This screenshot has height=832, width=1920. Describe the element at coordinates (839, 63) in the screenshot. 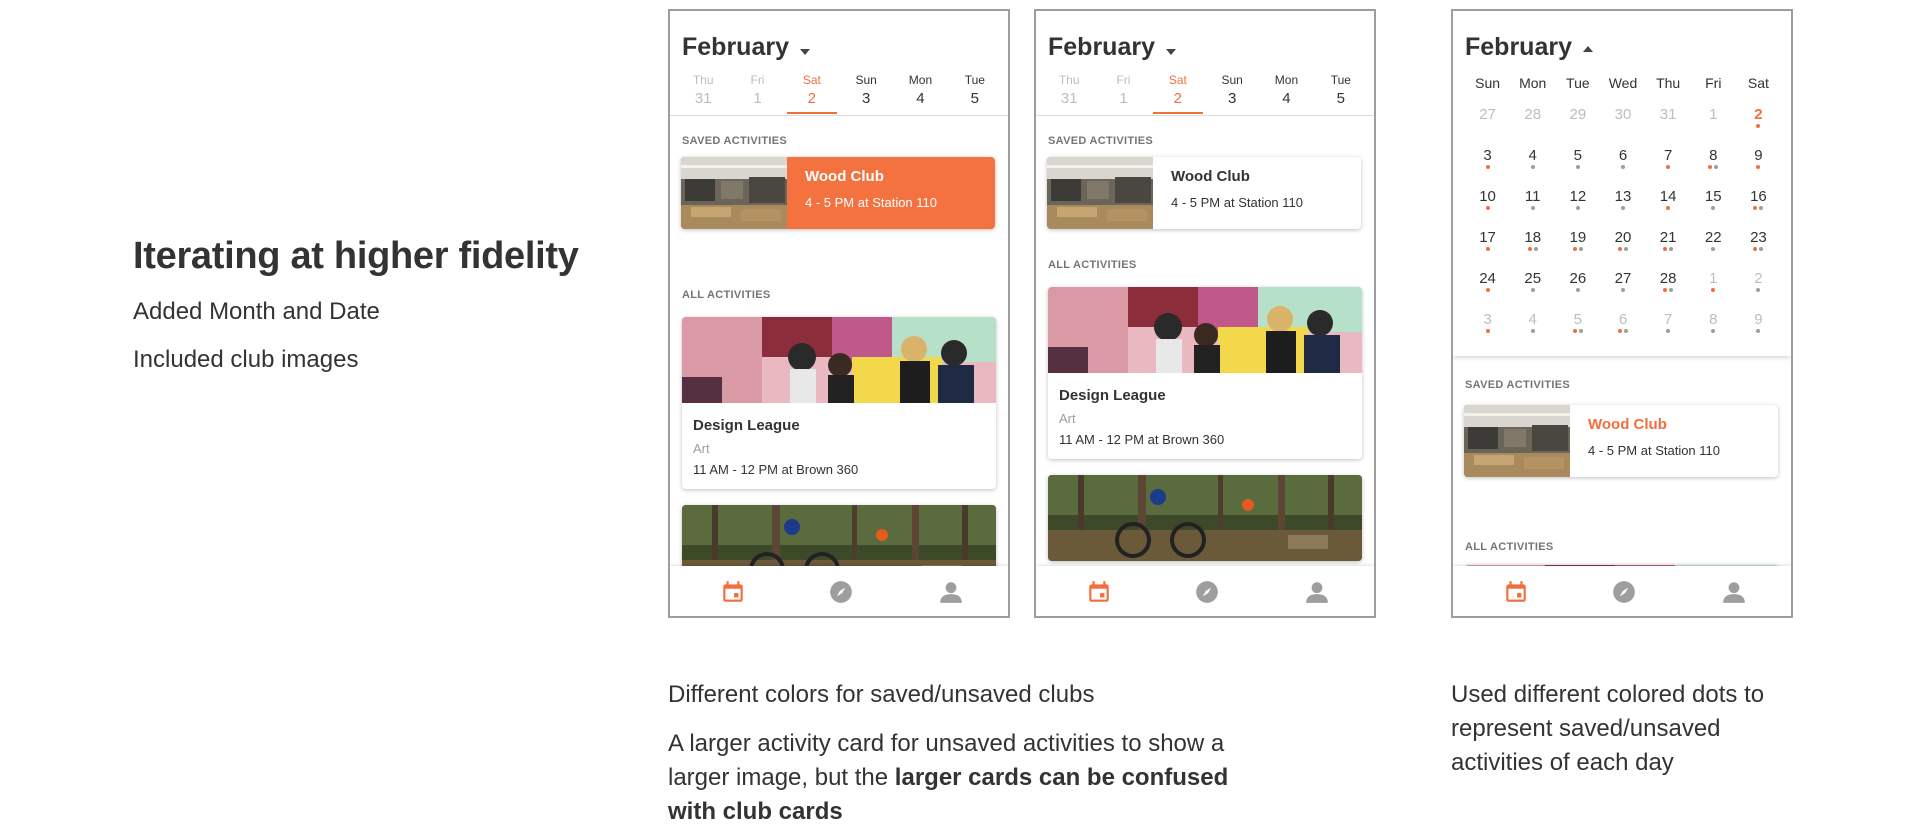

I see `date-header: February Thu 31 Fri 1 Sat 2 Sun 3 Mon 4 Tue 5` at that location.